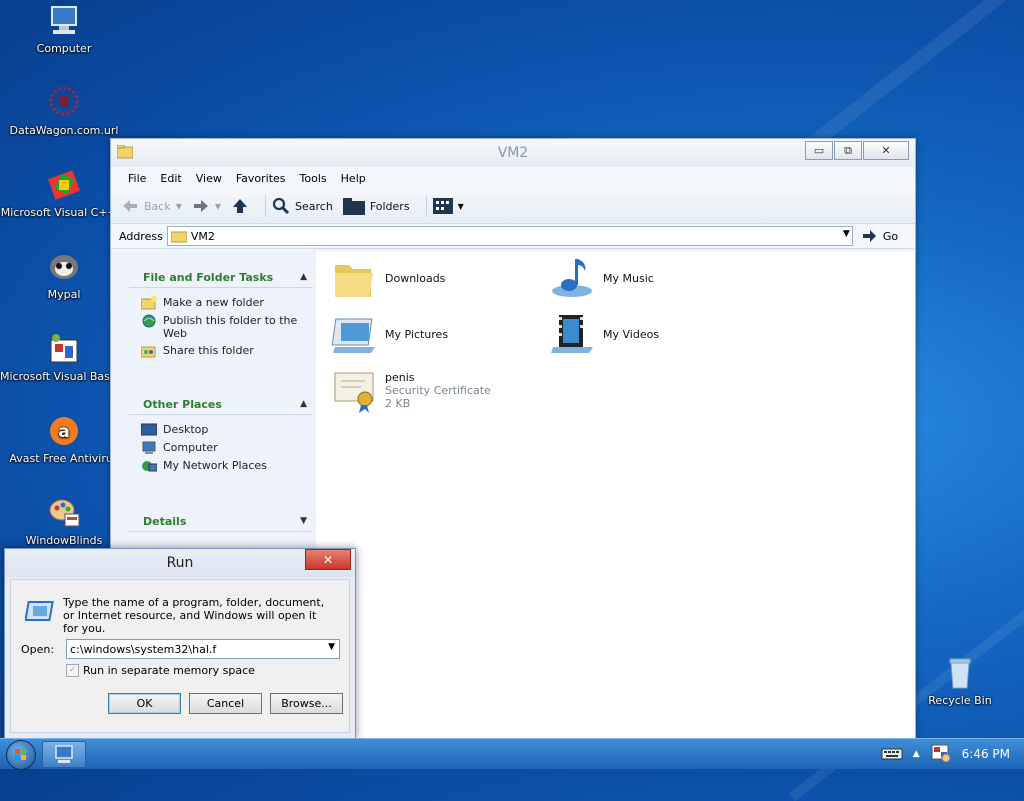 This screenshot has width=1024, height=801. Describe the element at coordinates (227, 327) in the screenshot. I see `task-publish-folder: Publish this folder to the Web` at that location.